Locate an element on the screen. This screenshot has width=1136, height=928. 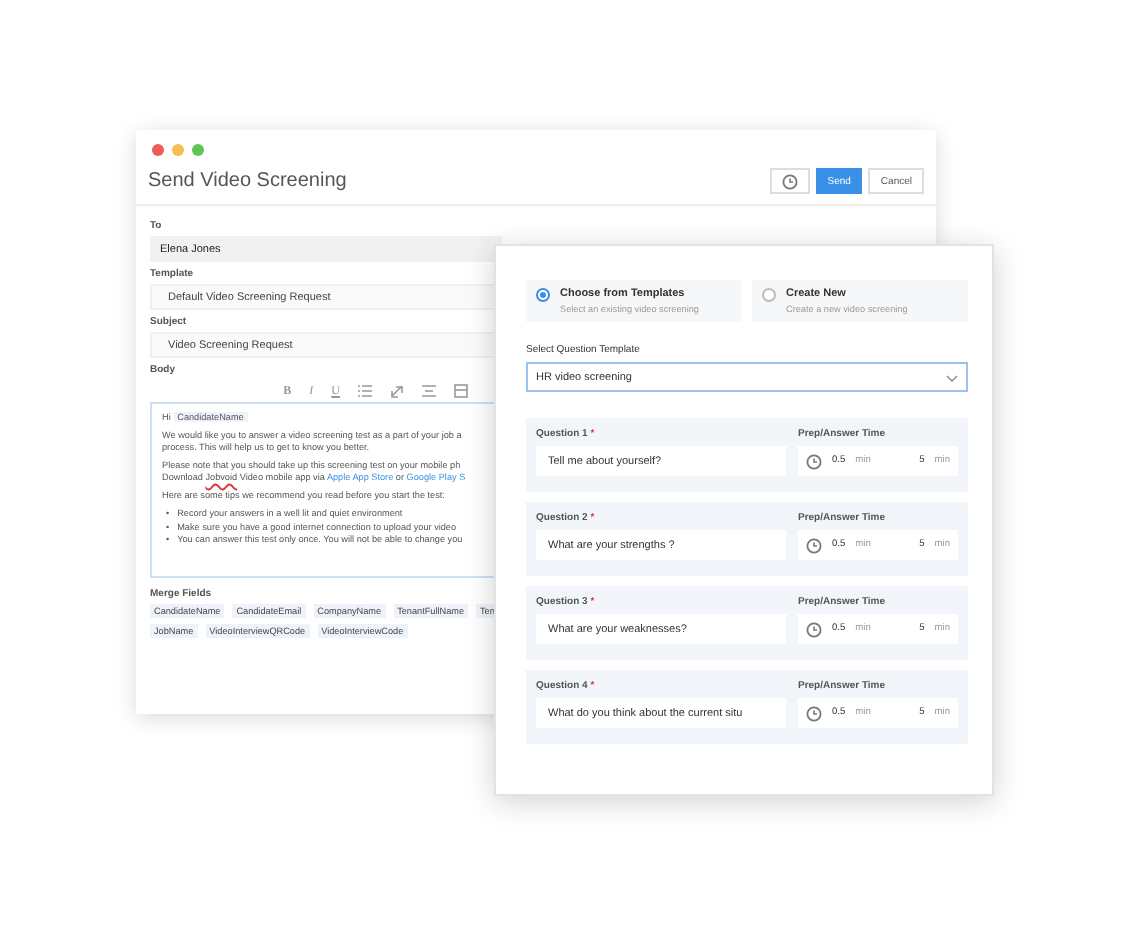
align-icon is located at coordinates (429, 391).